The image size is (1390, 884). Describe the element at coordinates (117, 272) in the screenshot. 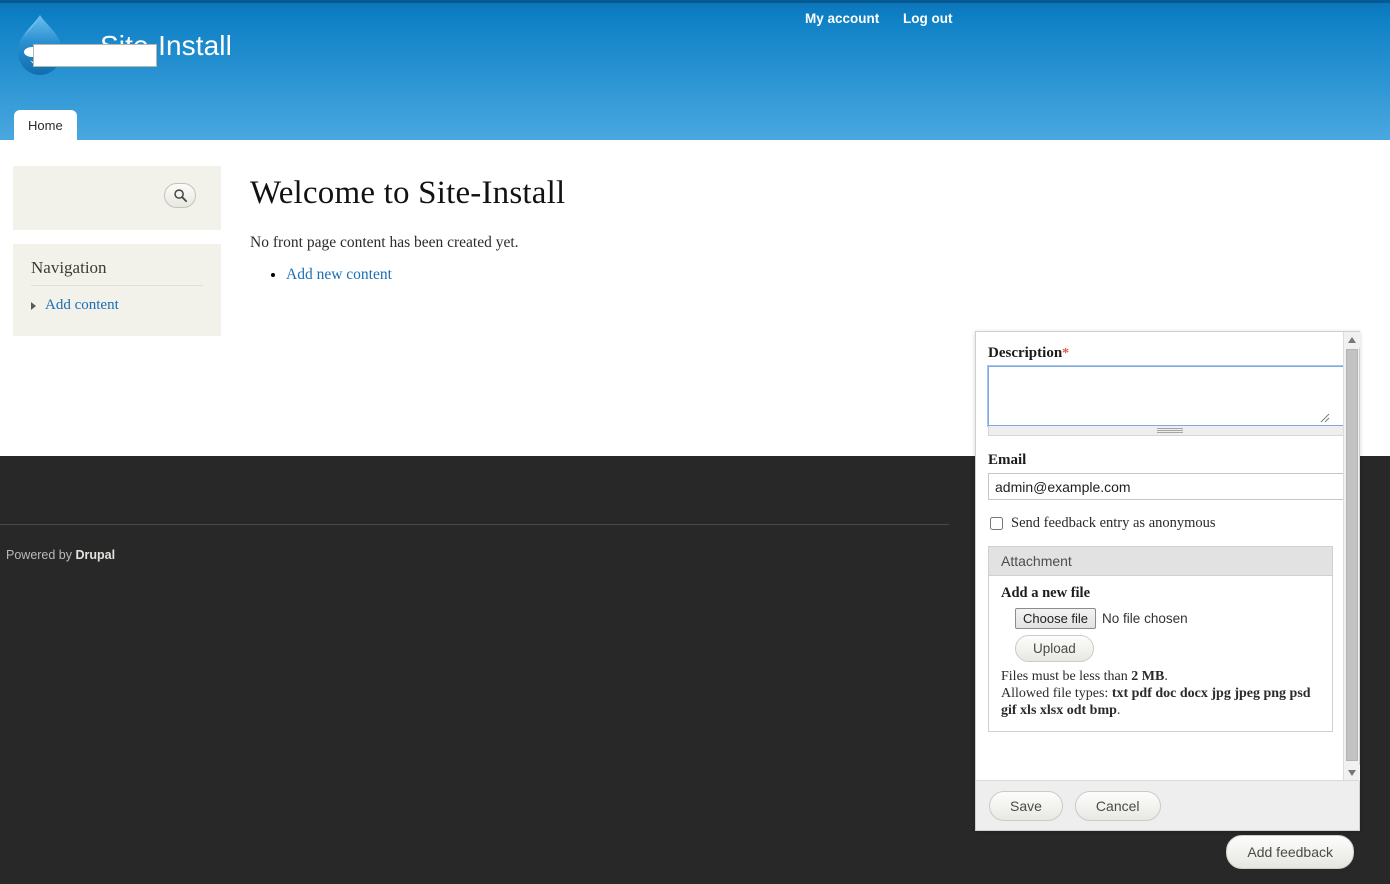

I see `navigation-title: Navigation` at that location.